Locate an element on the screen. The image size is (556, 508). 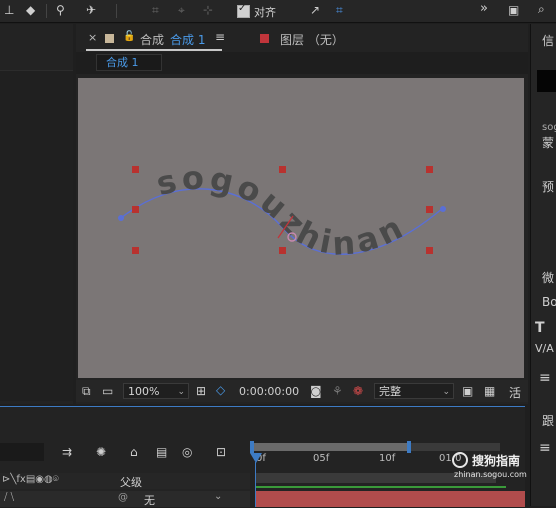
comp-breadcrumb: 合成 1 is located at coordinates (129, 62).